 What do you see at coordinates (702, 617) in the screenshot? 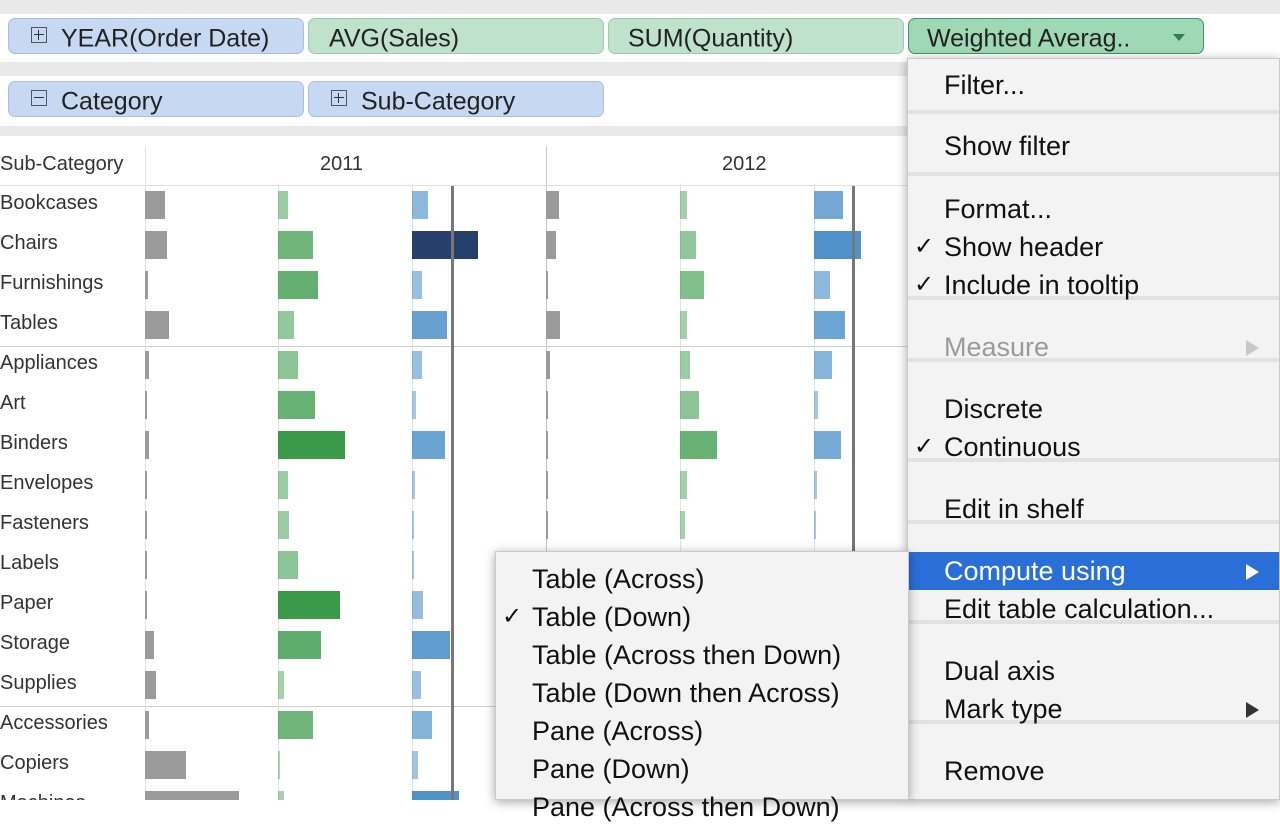
I see `submenu-item-table-down: ✓ Table (Down)` at bounding box center [702, 617].